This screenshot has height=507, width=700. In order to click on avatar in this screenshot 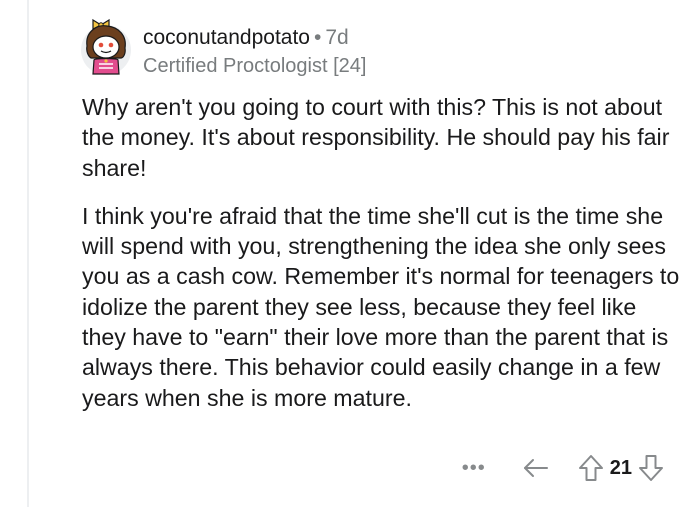, I will do `click(106, 46)`.